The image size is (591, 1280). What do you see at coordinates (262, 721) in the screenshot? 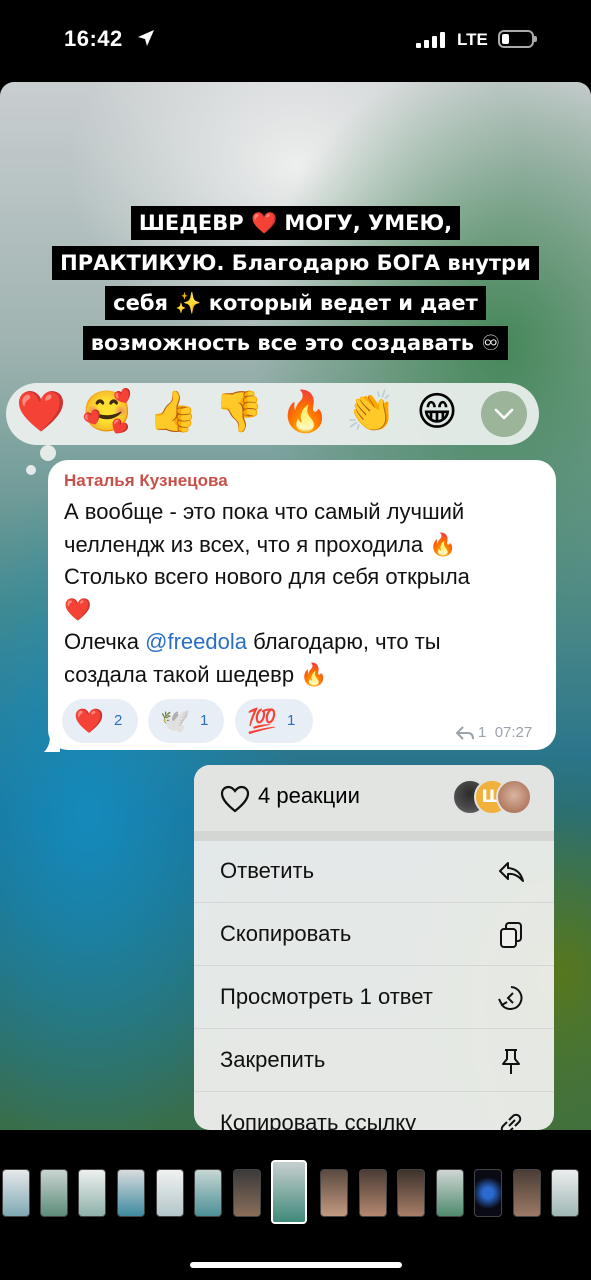
I see `hundred-points-emoji: 💯` at bounding box center [262, 721].